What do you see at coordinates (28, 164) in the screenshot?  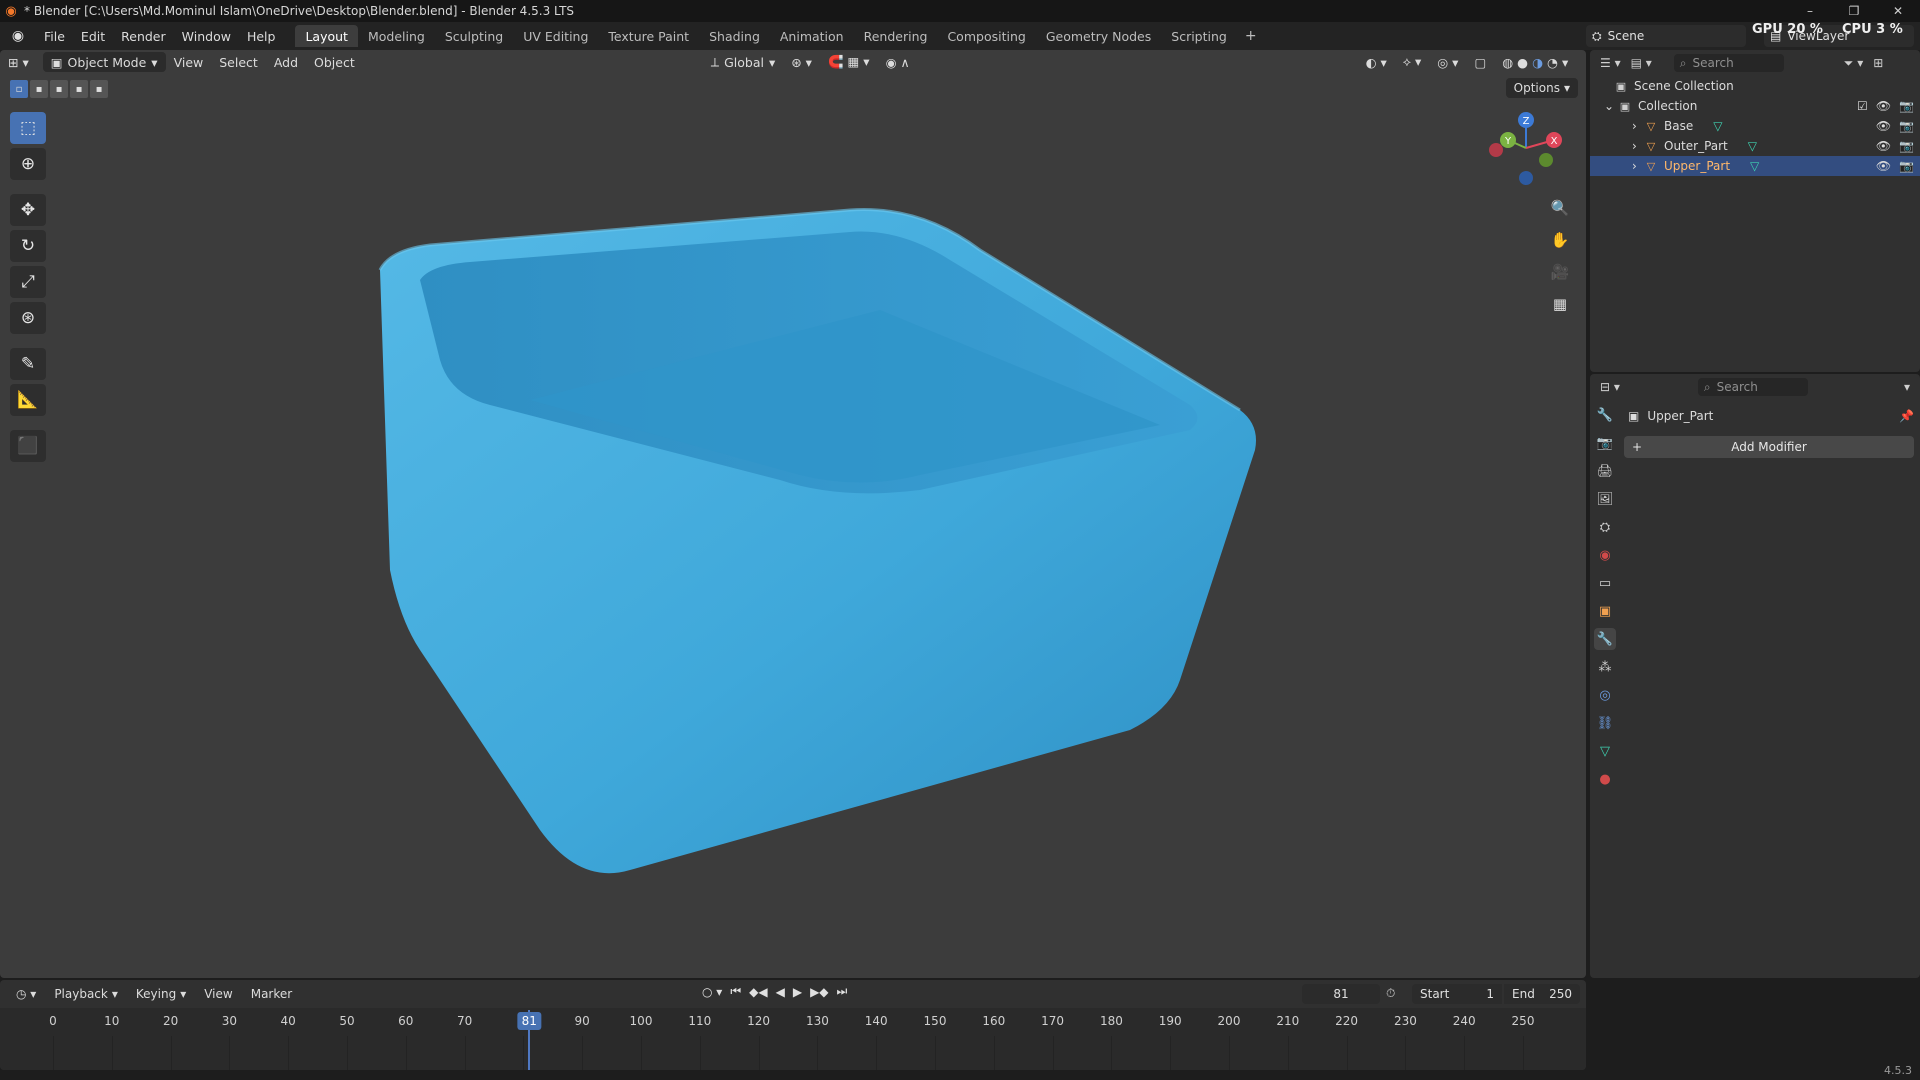 I see `cursor-tool-icon: ⊕` at bounding box center [28, 164].